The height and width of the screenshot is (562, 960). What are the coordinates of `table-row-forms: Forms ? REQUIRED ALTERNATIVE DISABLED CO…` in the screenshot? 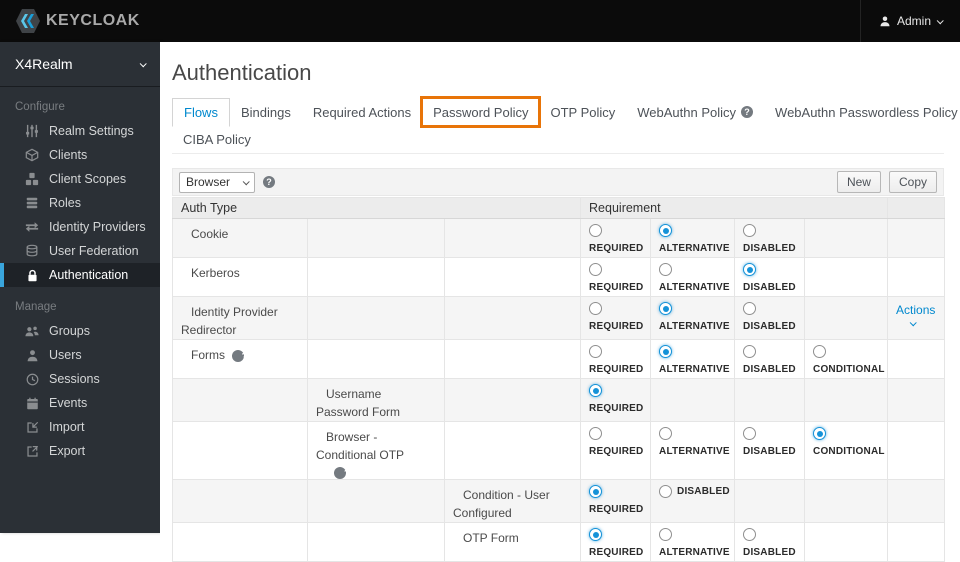 It's located at (559, 359).